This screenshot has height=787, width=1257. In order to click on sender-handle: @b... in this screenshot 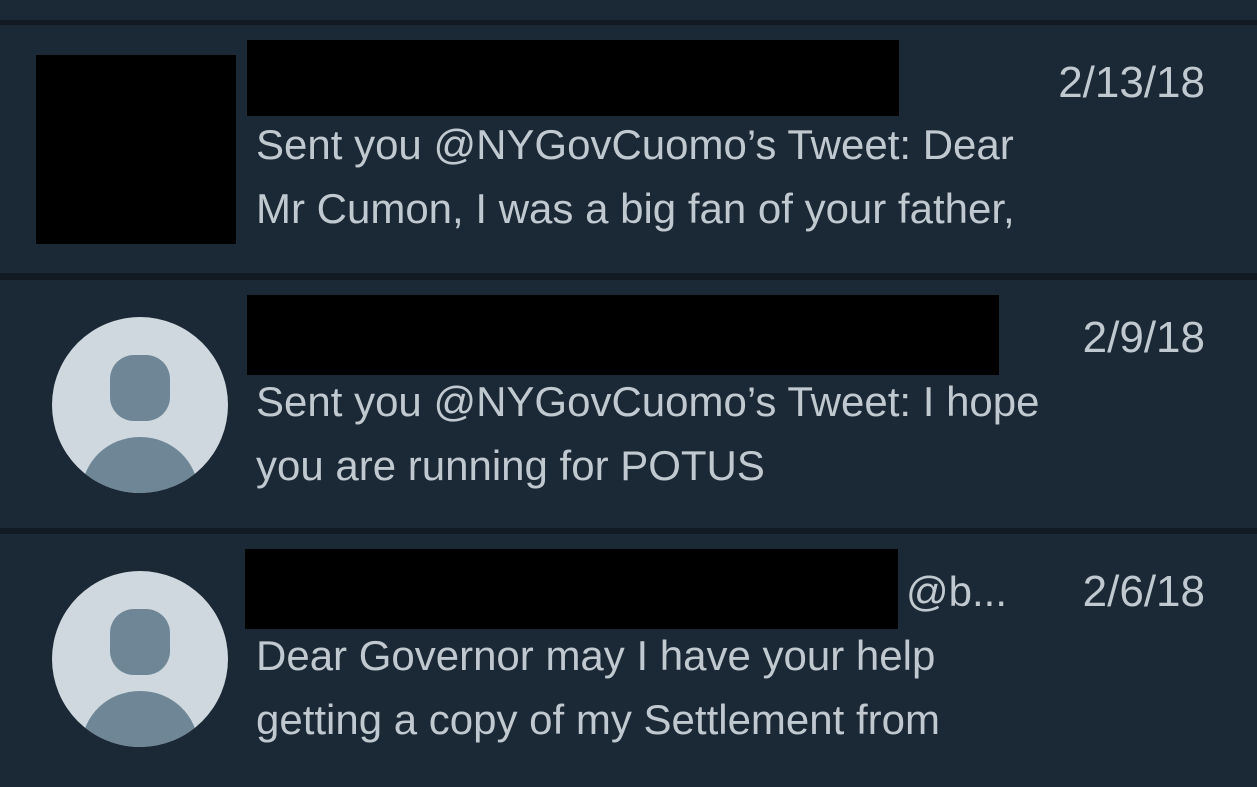, I will do `click(957, 591)`.